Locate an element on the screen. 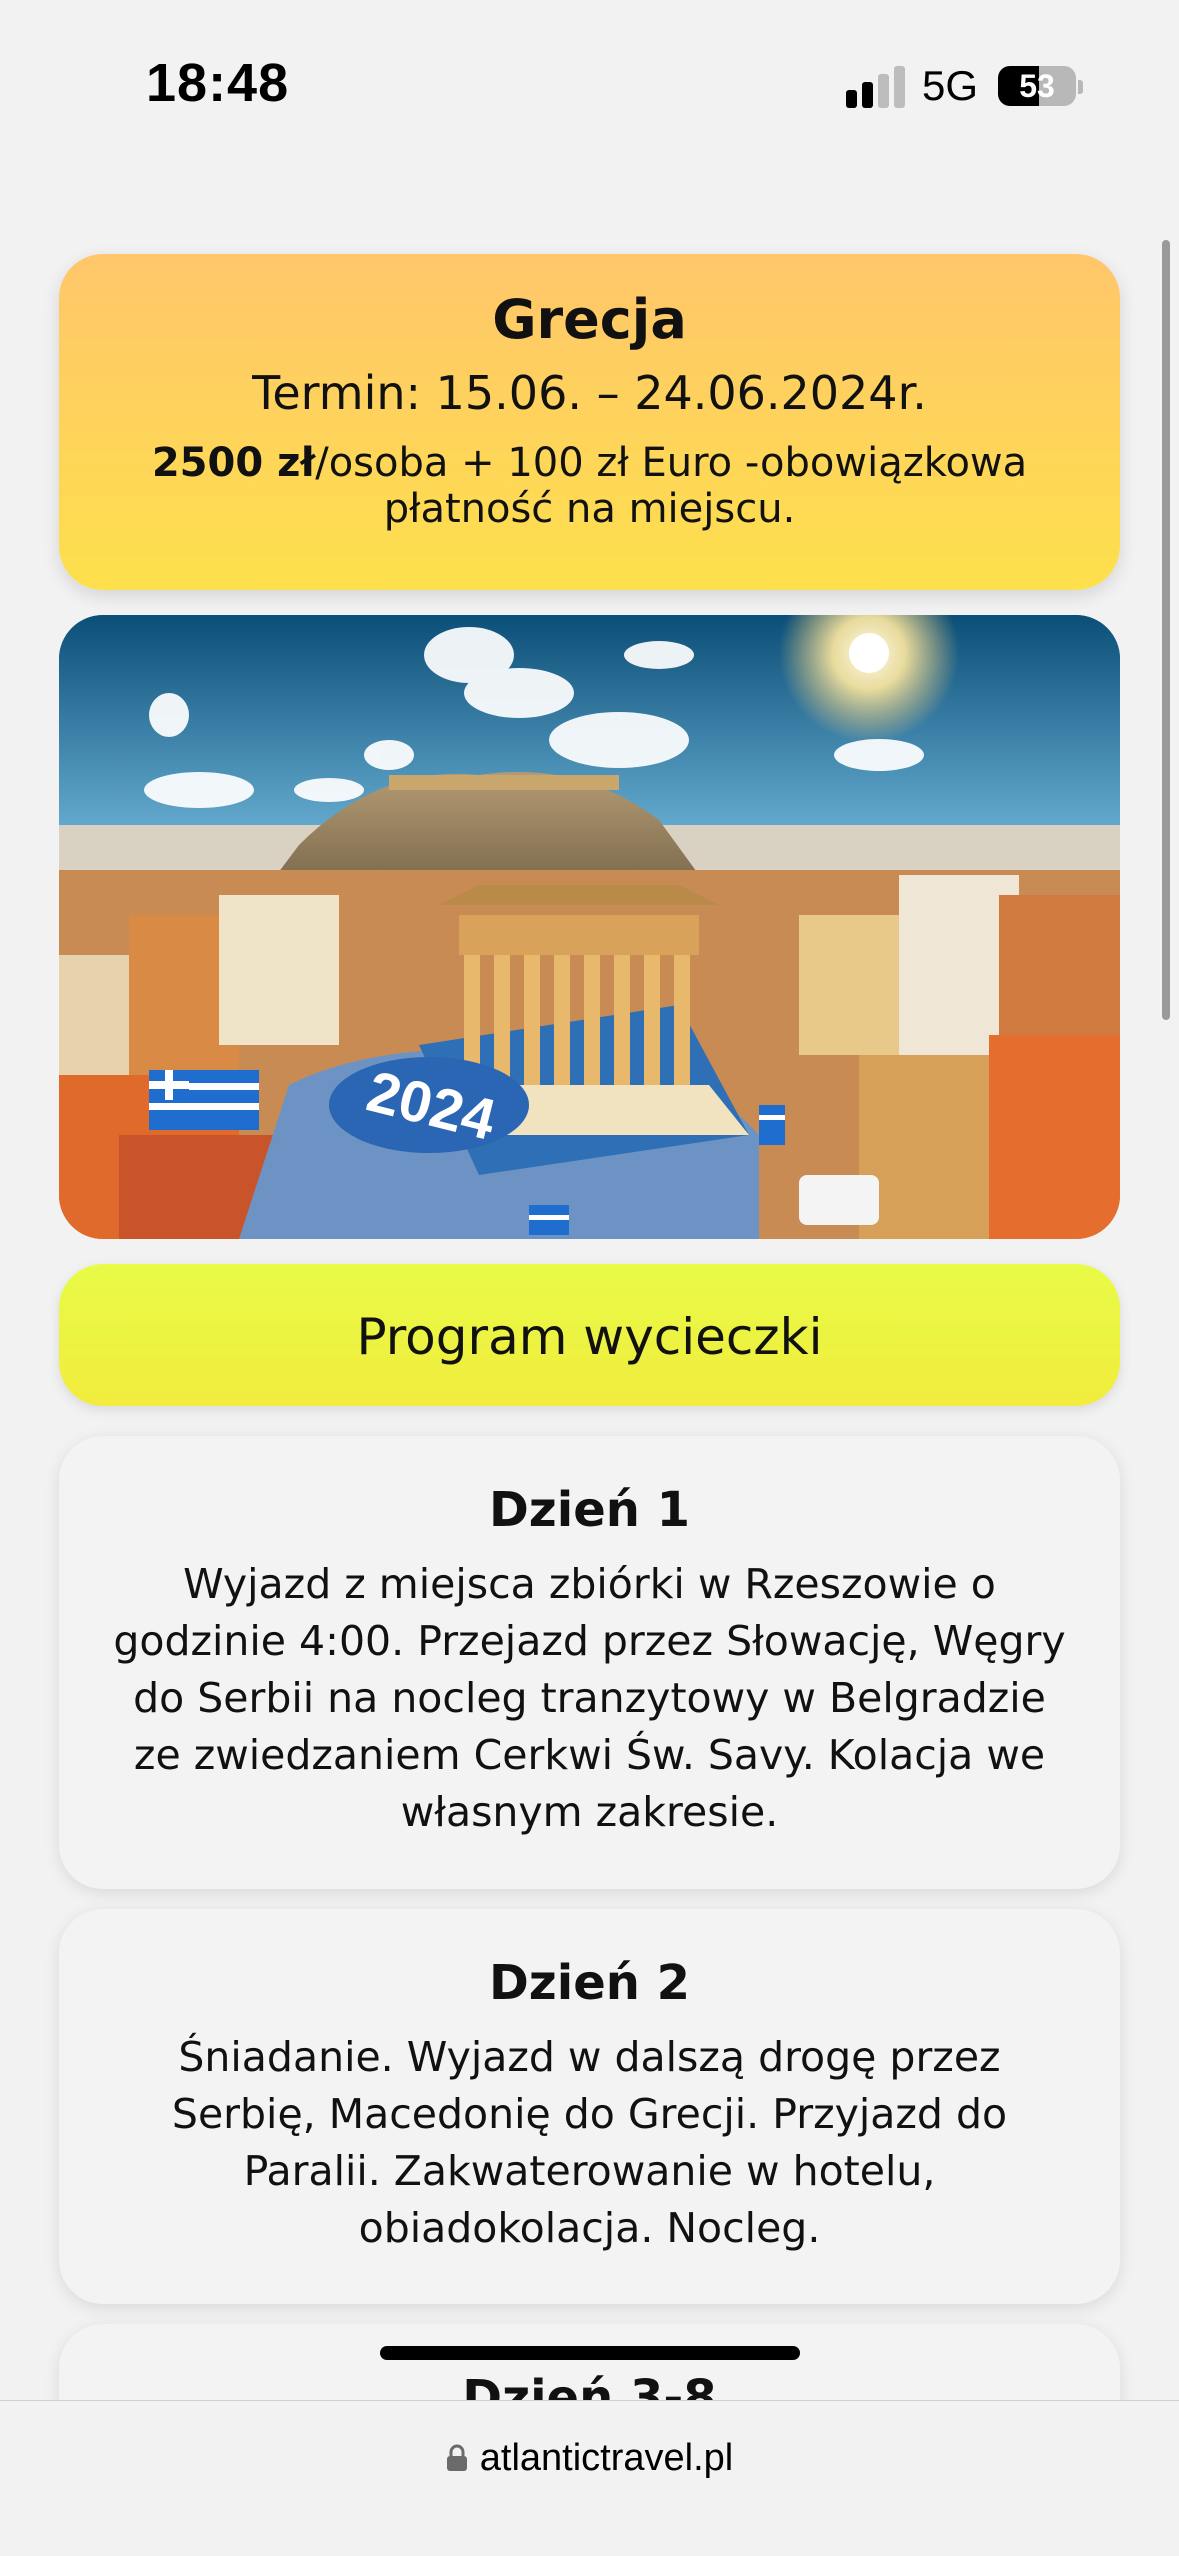  trip-title: Grecja is located at coordinates (589, 319).